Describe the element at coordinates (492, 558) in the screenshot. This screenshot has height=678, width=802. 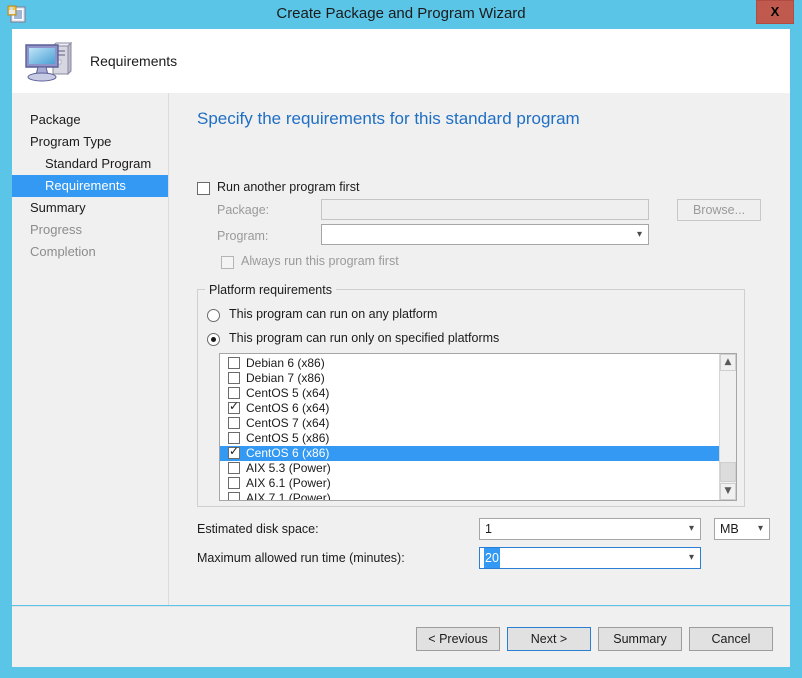
I see `run-time-value: 20` at that location.